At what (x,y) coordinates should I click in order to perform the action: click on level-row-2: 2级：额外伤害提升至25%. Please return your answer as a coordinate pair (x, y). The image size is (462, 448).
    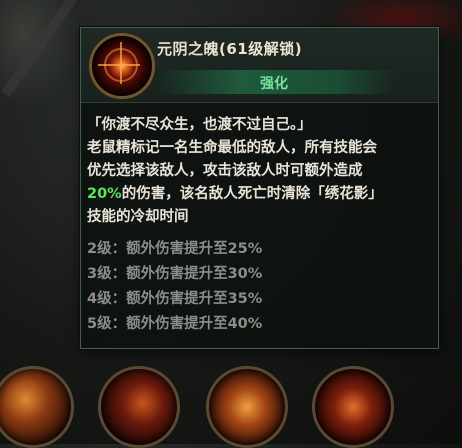
    Looking at the image, I should click on (175, 249).